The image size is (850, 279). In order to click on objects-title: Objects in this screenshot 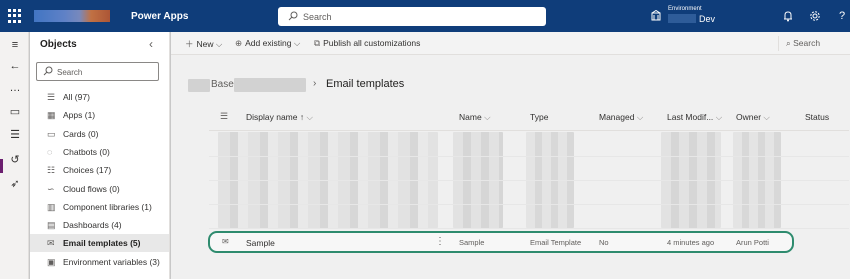, I will do `click(58, 44)`.